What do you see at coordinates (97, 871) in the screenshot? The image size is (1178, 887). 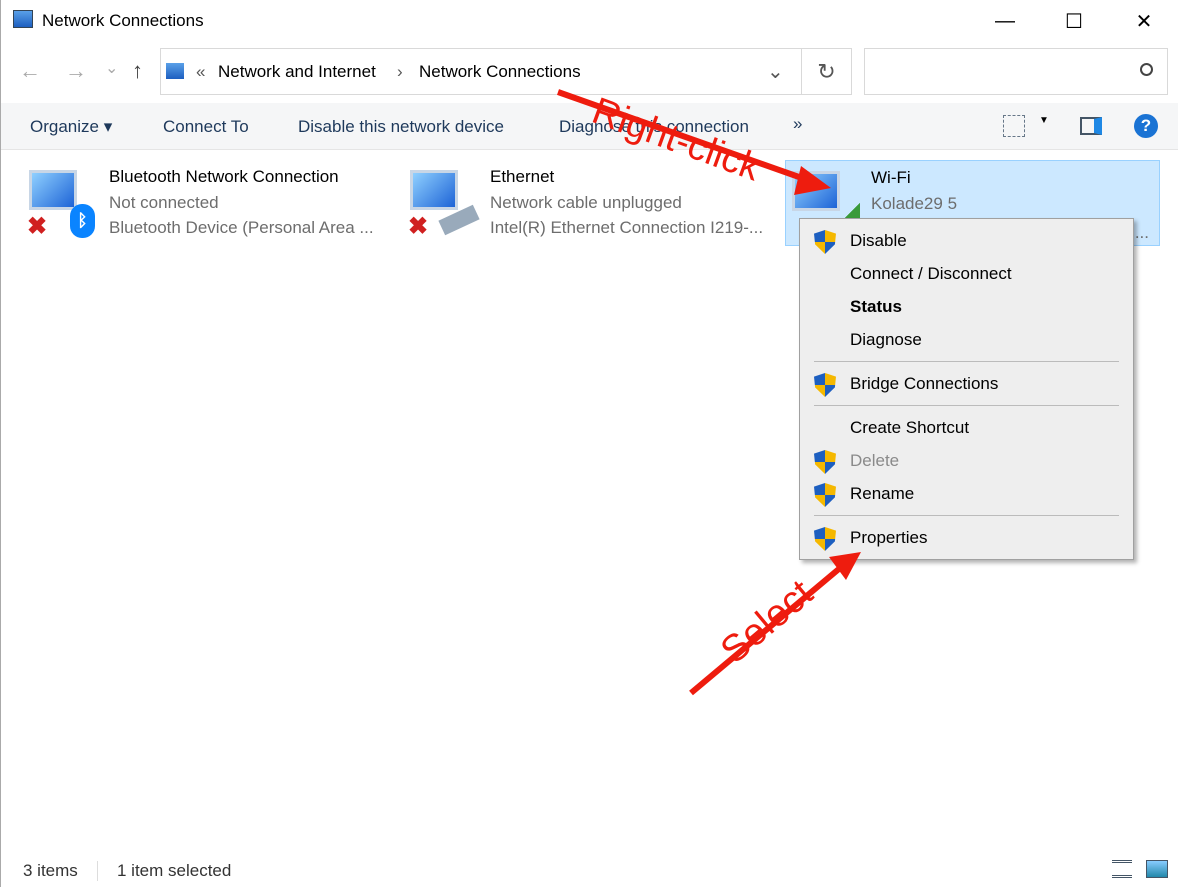 I see `divider` at bounding box center [97, 871].